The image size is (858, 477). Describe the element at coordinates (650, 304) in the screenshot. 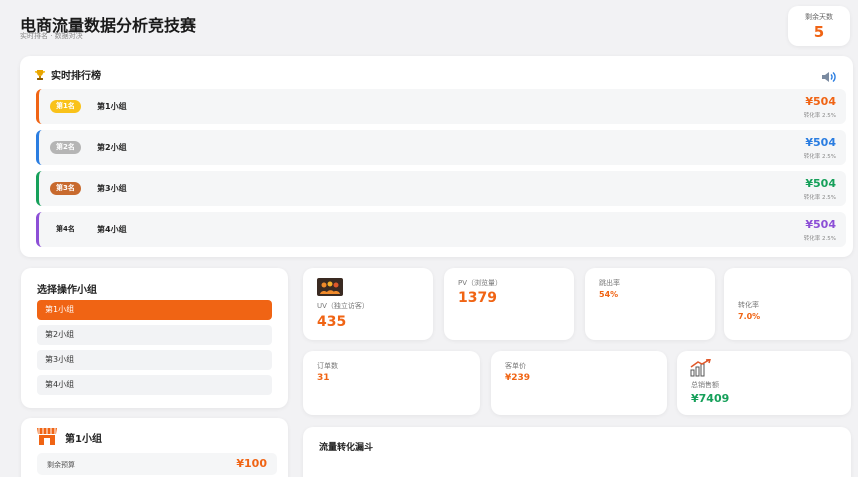

I see `bounce-card: 跳出率 54%` at that location.